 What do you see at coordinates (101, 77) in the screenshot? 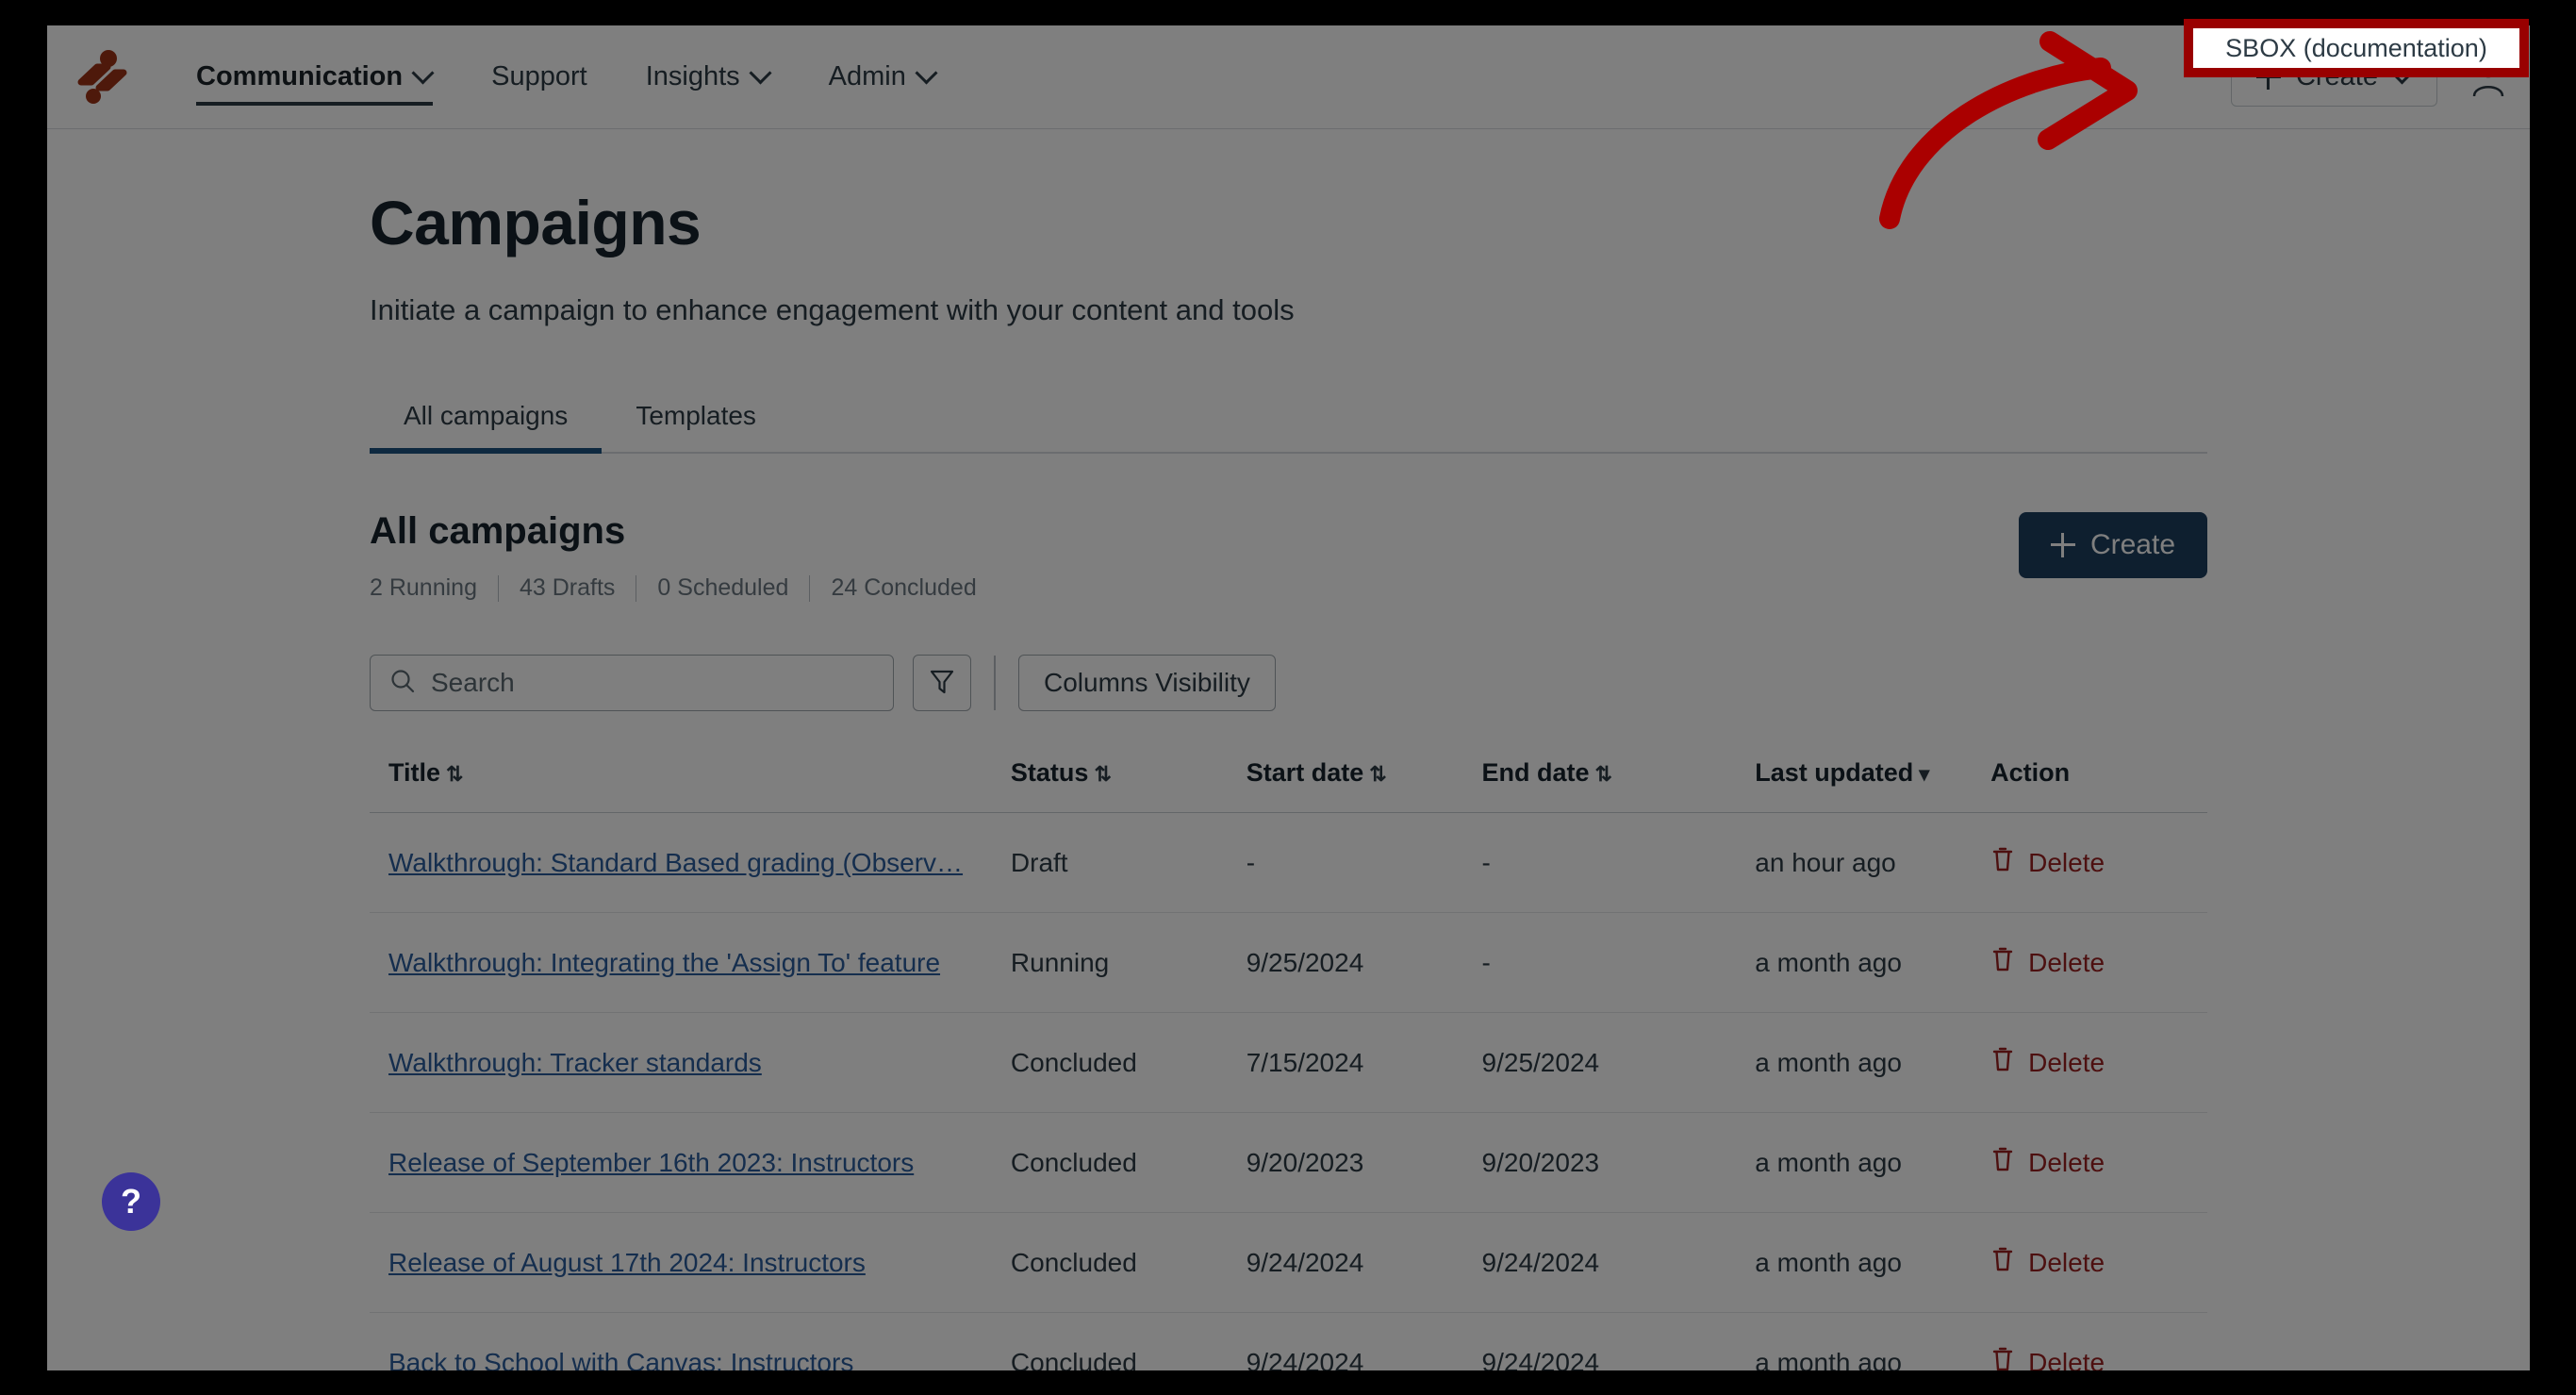
I see `instructure-logo-icon` at bounding box center [101, 77].